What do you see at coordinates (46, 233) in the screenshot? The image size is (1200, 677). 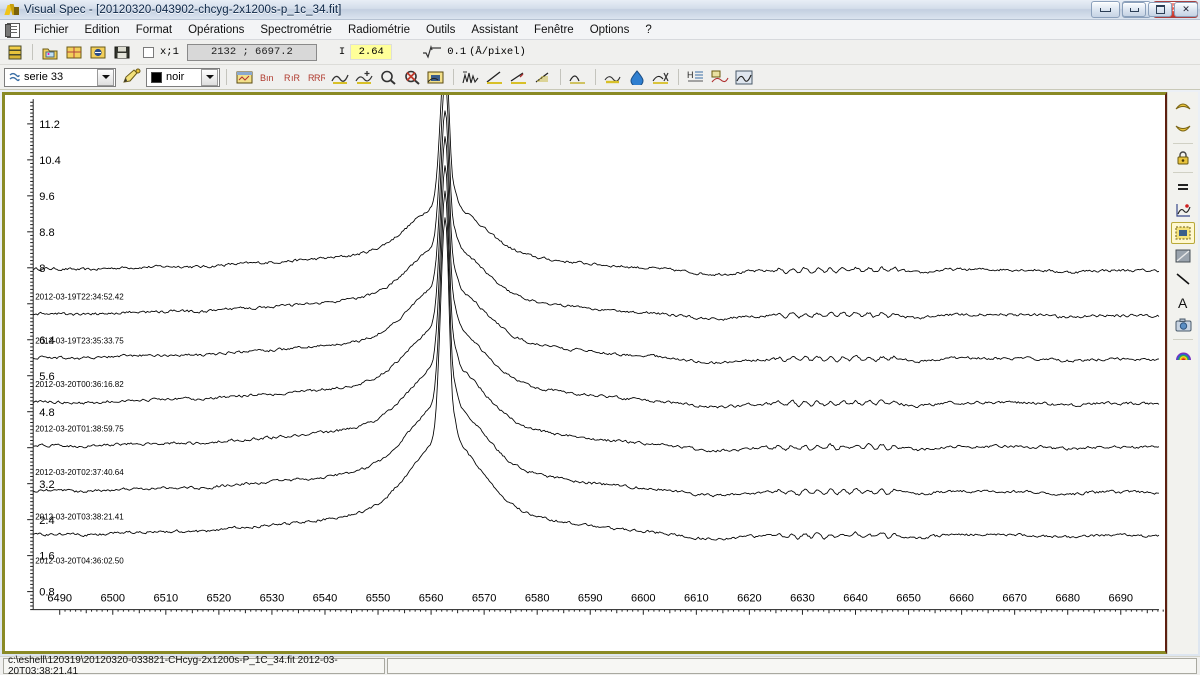 I see `y-tick-label: 8.8` at bounding box center [46, 233].